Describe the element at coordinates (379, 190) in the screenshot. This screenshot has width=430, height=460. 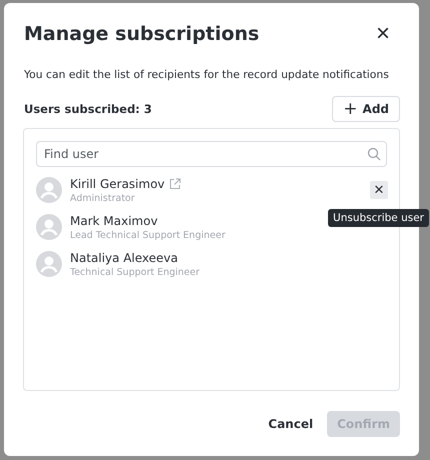
I see `remove-button: ×` at that location.